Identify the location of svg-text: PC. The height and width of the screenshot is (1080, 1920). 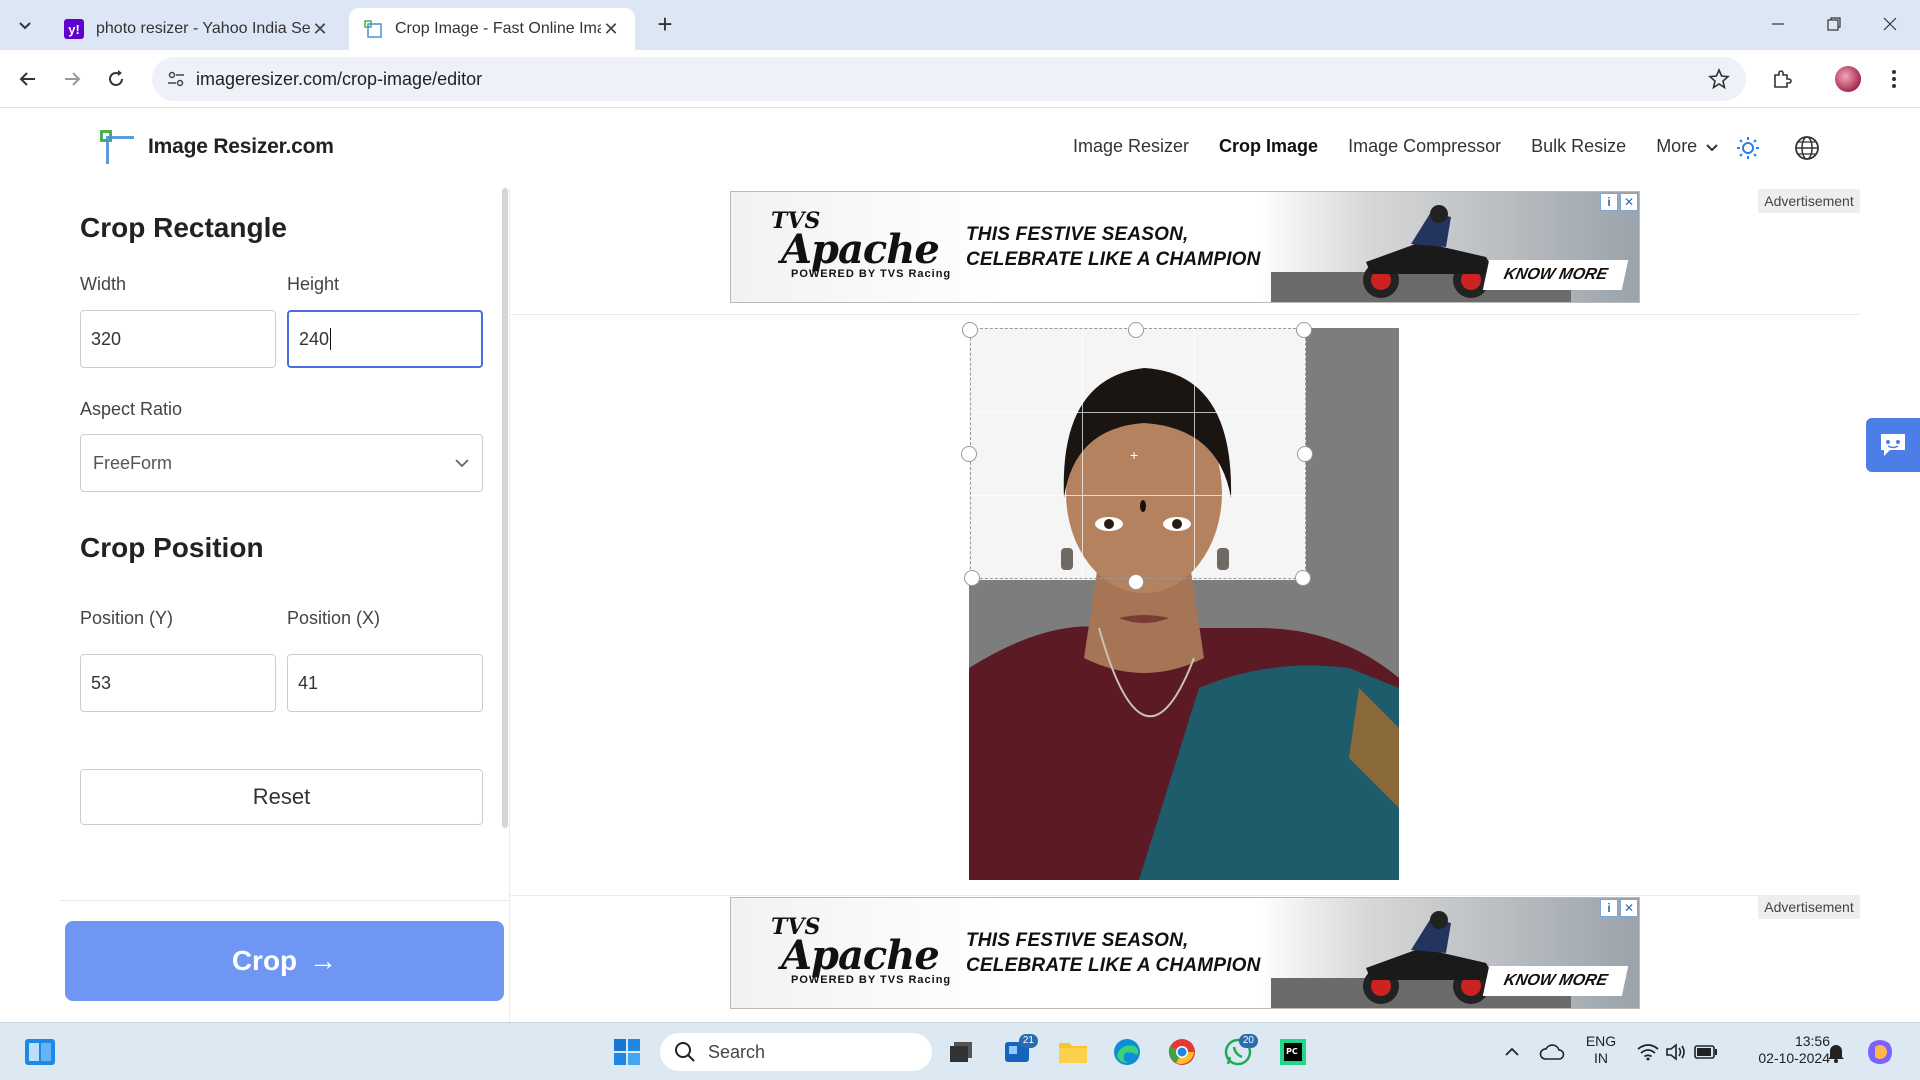
(1292, 1051).